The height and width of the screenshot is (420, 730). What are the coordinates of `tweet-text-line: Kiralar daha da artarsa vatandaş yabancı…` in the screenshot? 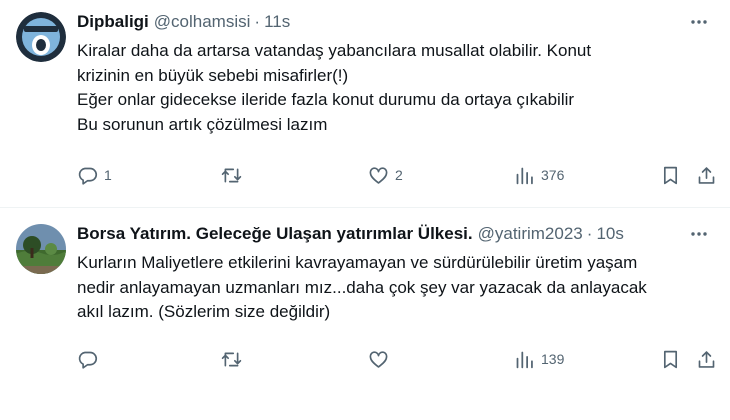 It's located at (334, 50).